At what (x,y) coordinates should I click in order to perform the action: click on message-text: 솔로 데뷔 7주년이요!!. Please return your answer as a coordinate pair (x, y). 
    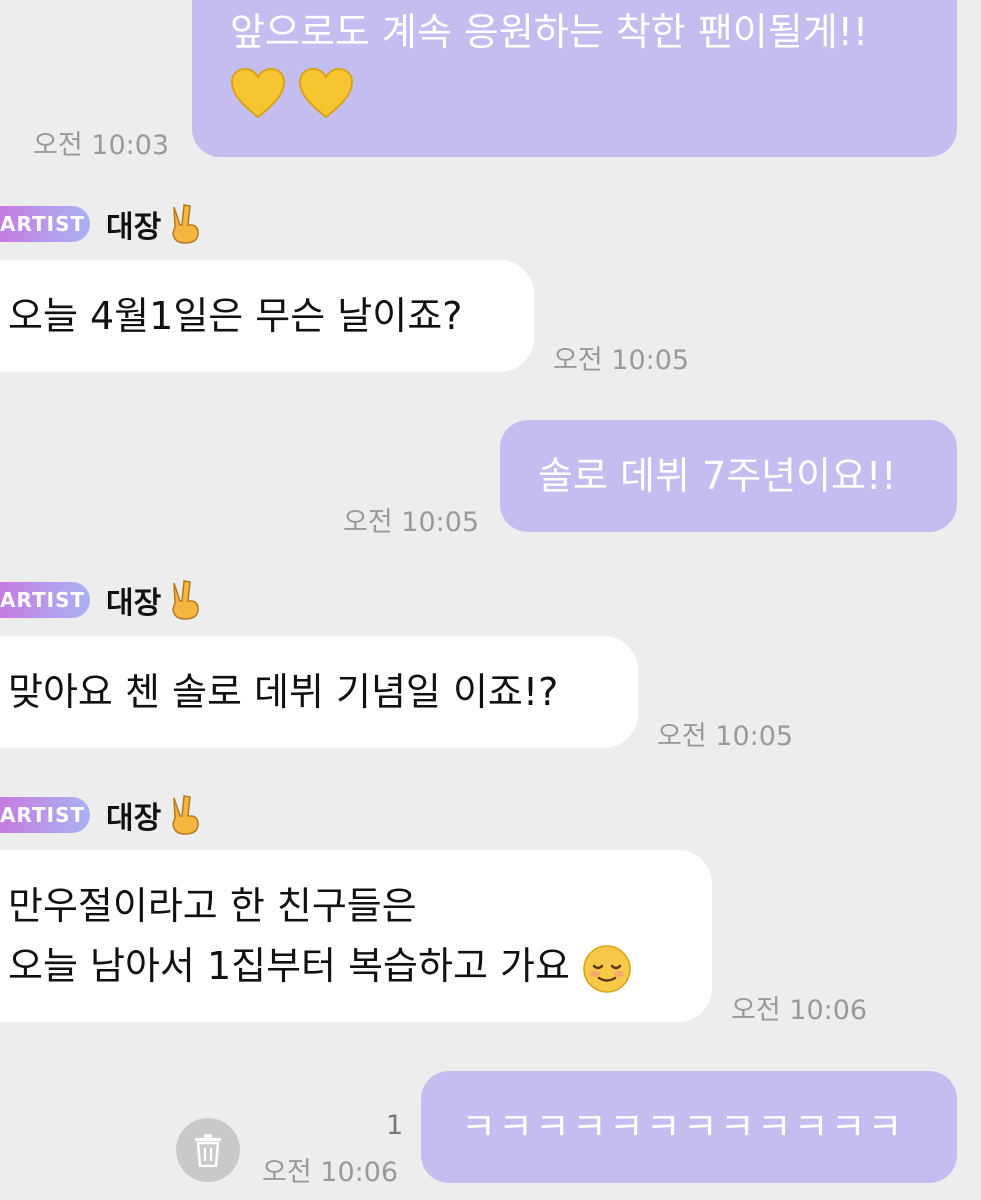
    Looking at the image, I should click on (717, 476).